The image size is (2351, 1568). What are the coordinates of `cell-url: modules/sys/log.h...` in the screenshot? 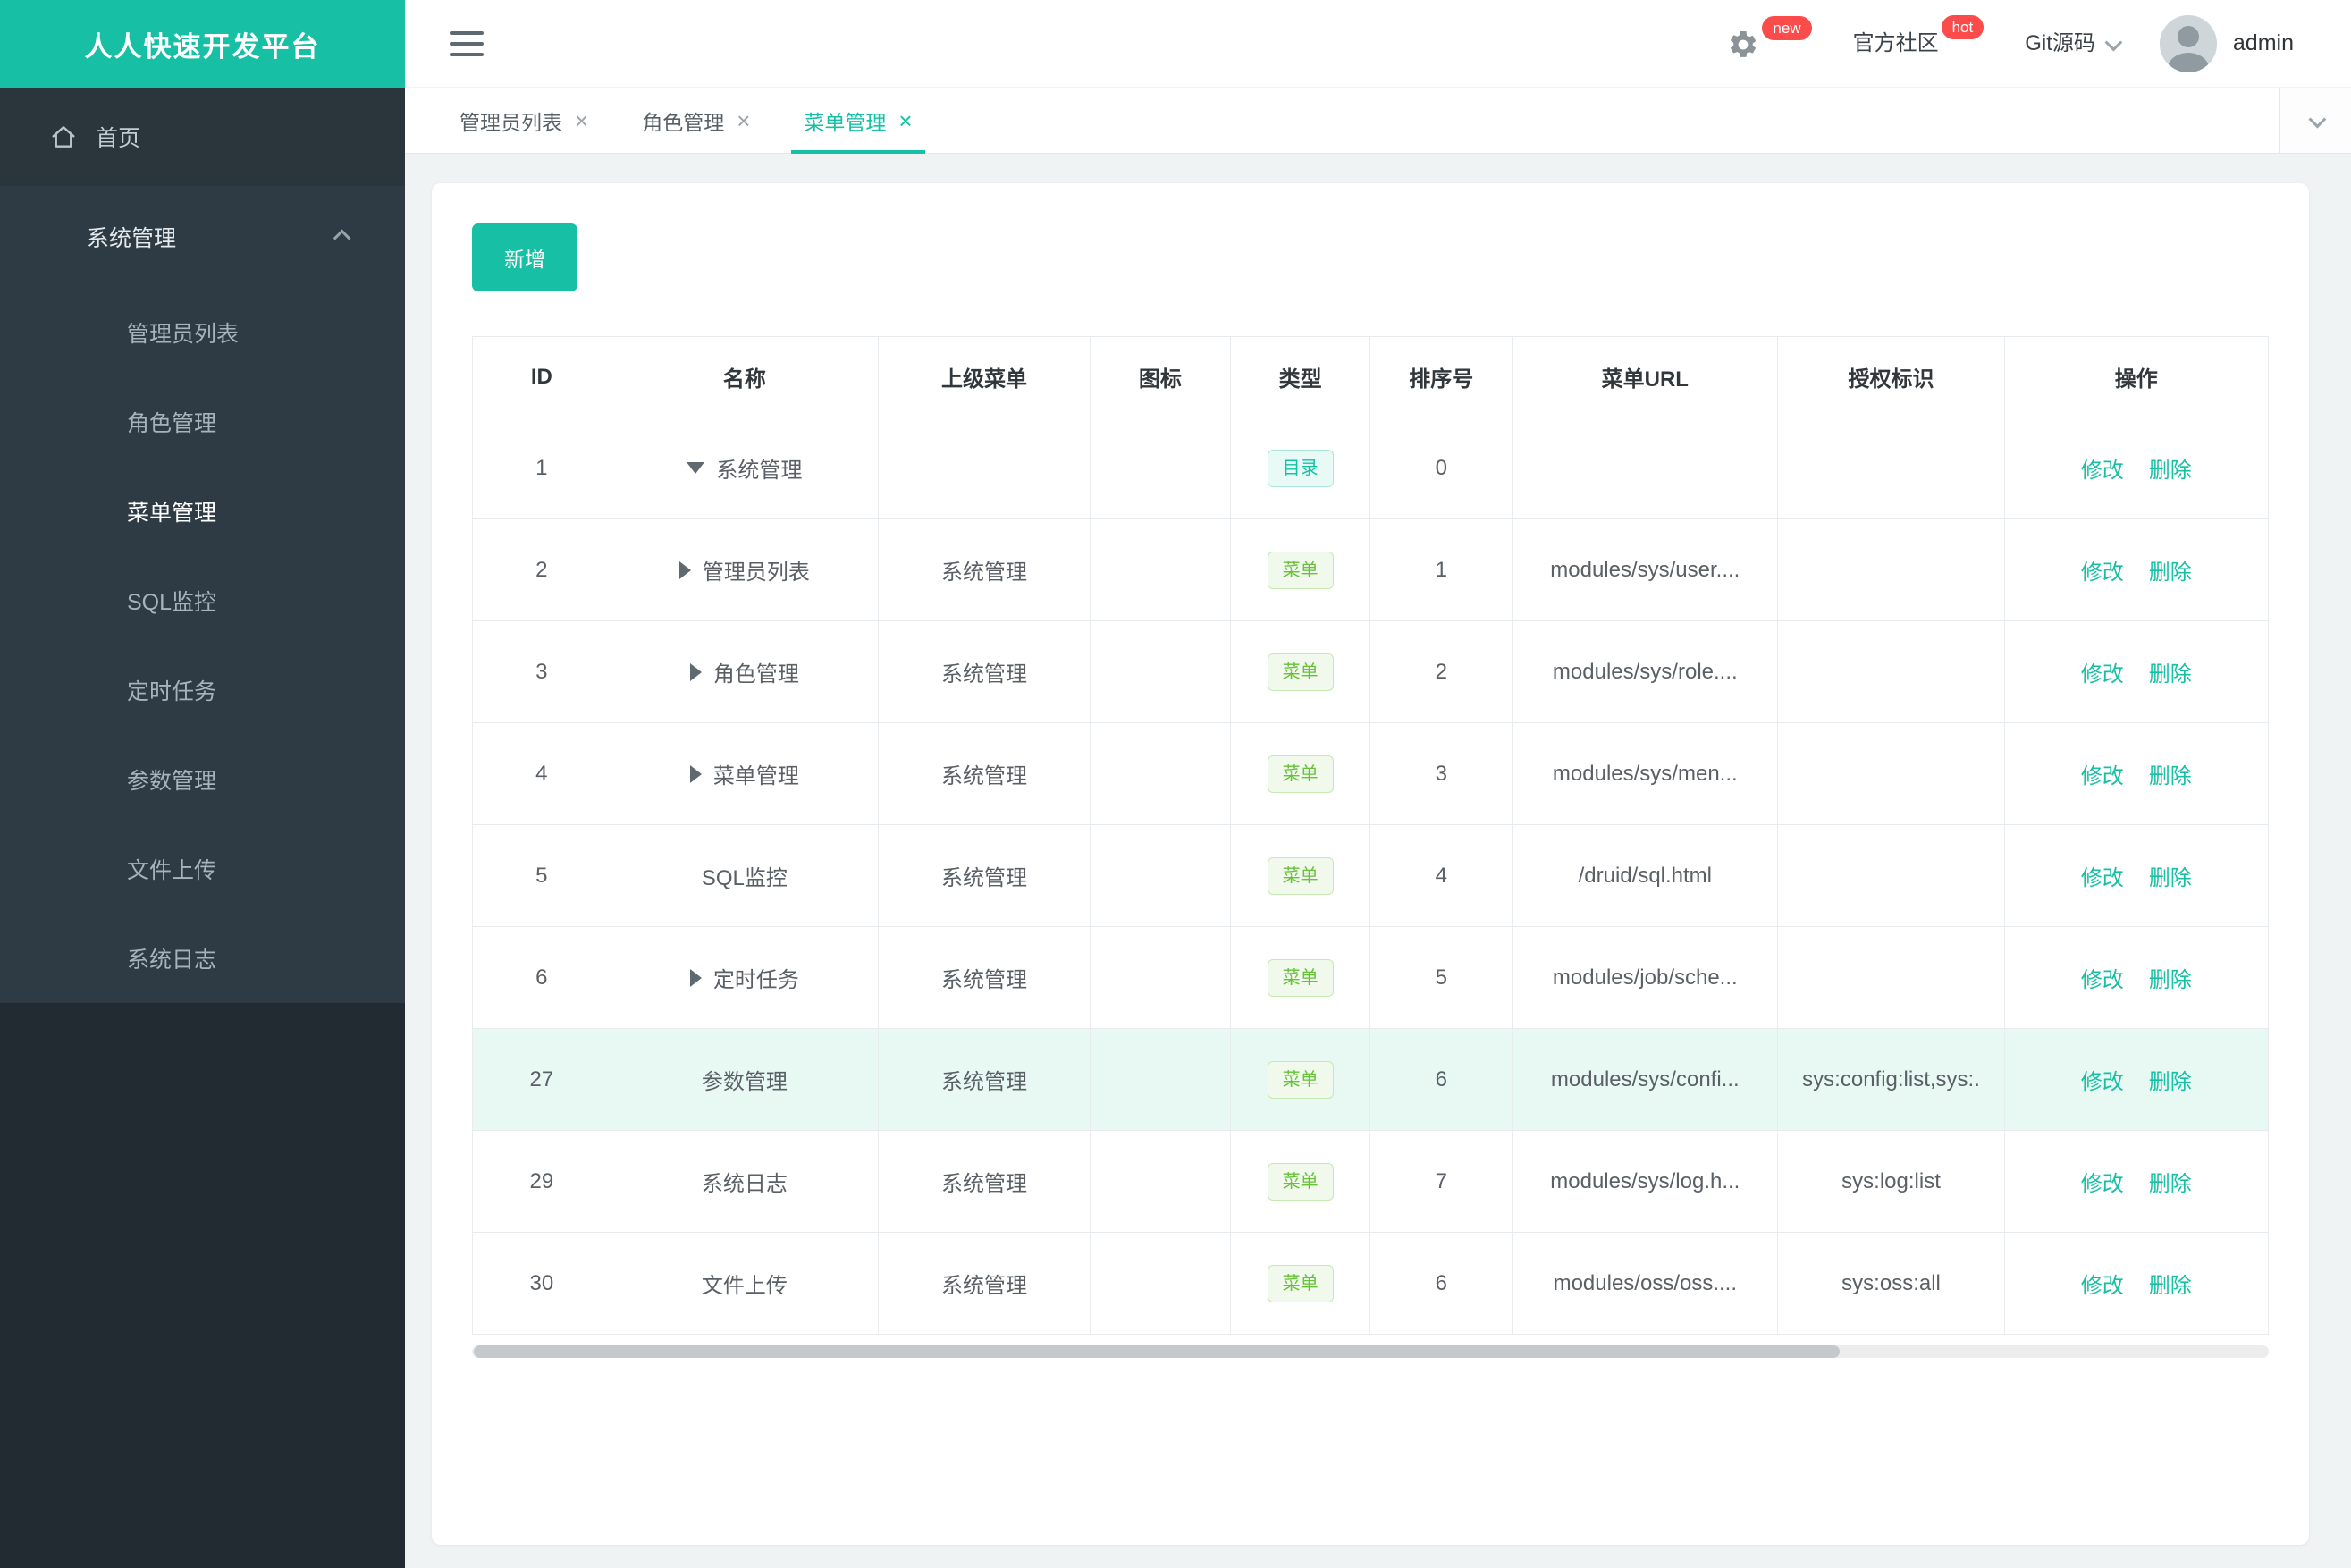 It's located at (1645, 1181).